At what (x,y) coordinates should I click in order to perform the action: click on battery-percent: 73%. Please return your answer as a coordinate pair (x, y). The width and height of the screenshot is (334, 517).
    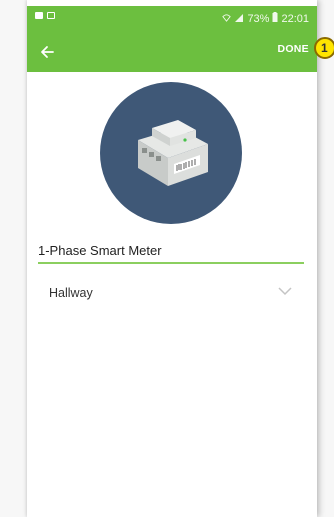
    Looking at the image, I should click on (258, 18).